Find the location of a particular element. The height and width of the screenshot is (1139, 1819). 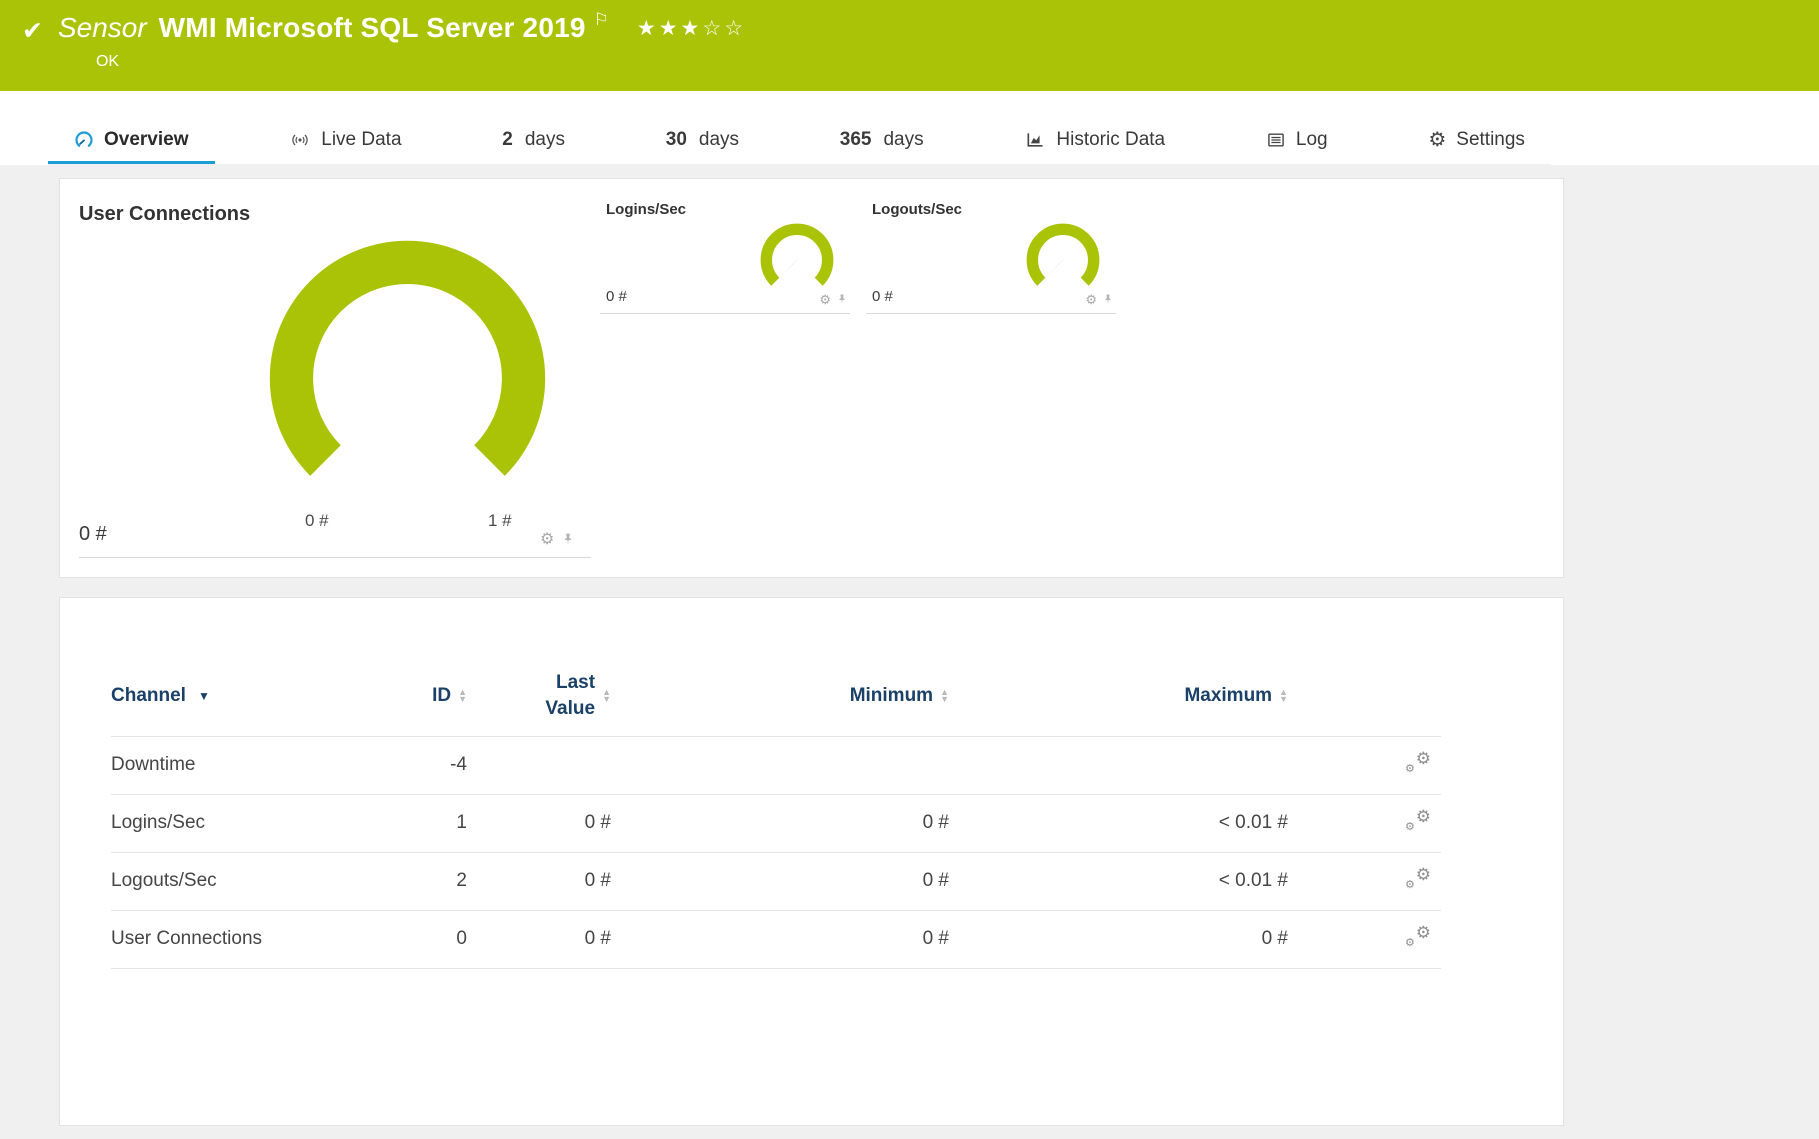

channel-name: User Connections is located at coordinates (234, 939).